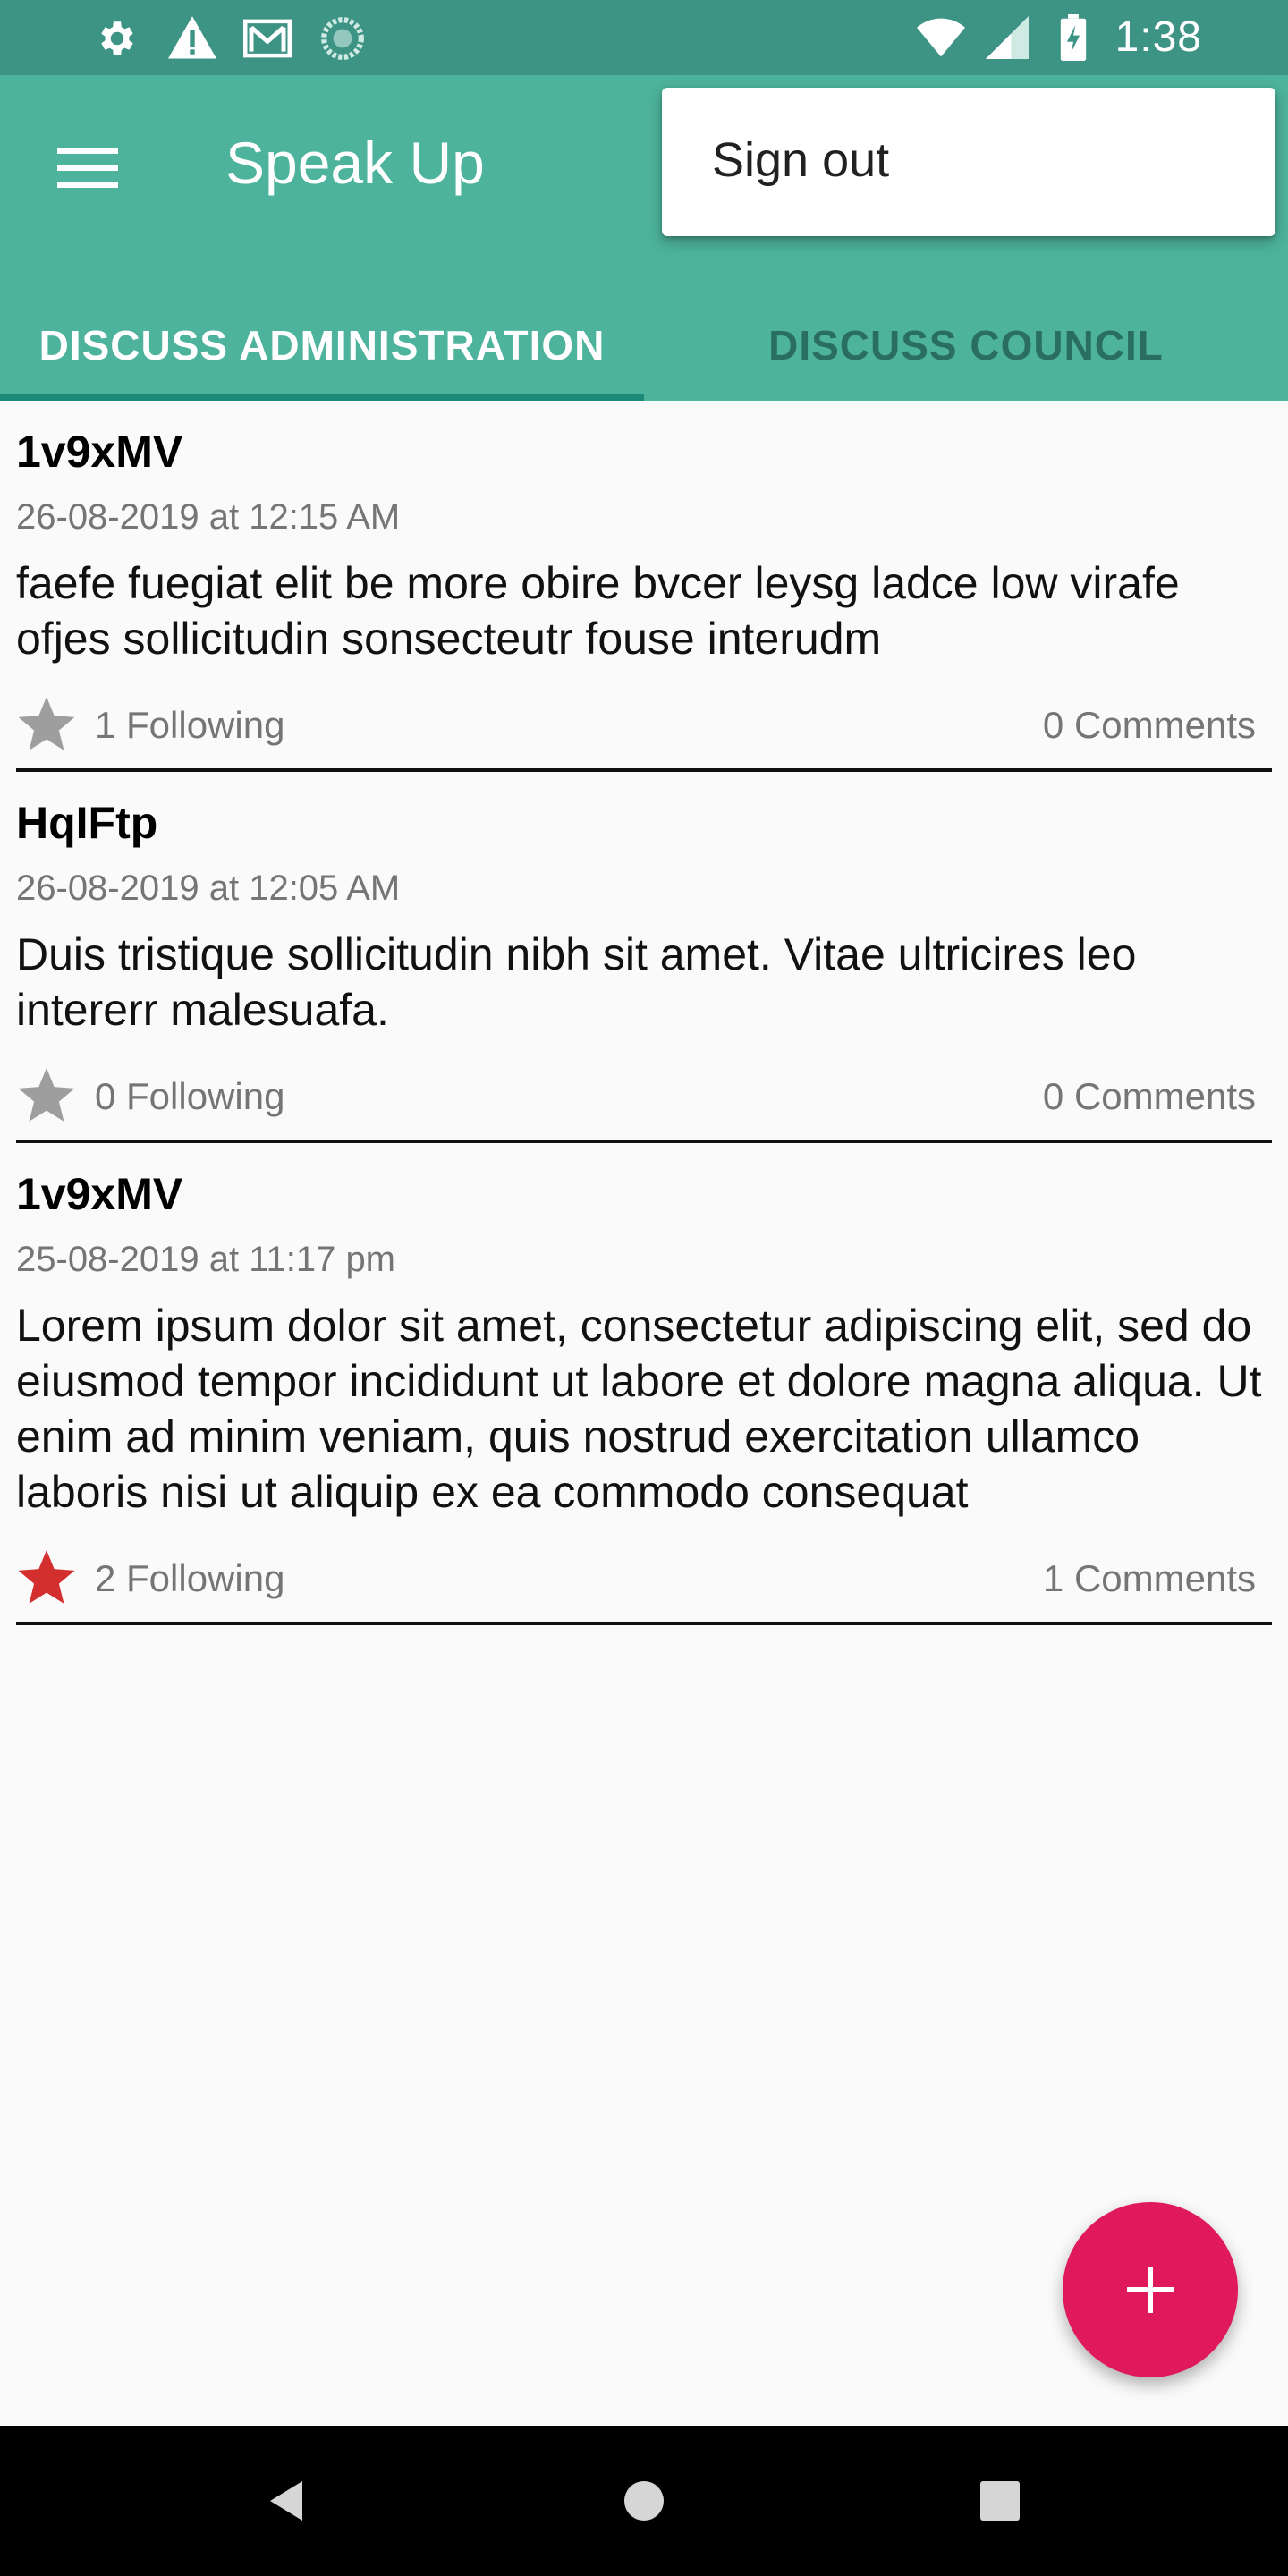  I want to click on gear-icon, so click(117, 38).